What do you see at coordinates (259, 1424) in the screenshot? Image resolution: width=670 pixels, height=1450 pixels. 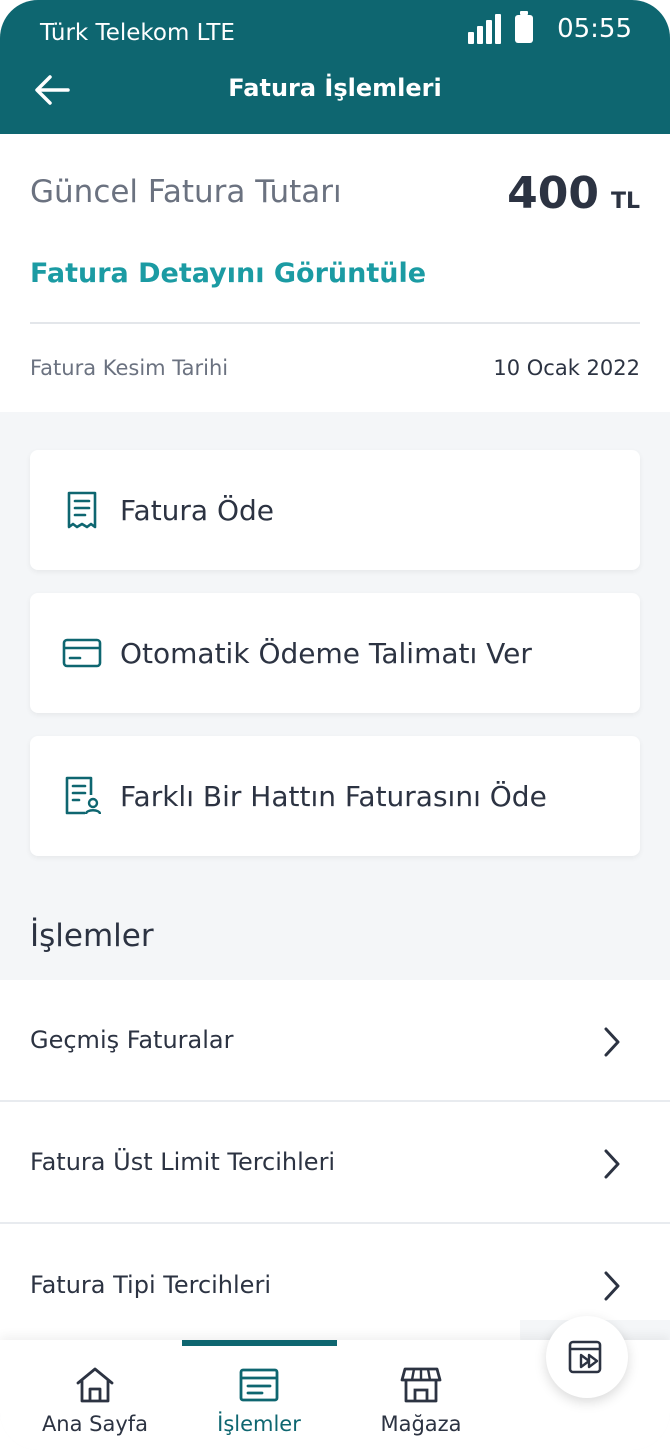 I see `nav-label: İşlemler` at bounding box center [259, 1424].